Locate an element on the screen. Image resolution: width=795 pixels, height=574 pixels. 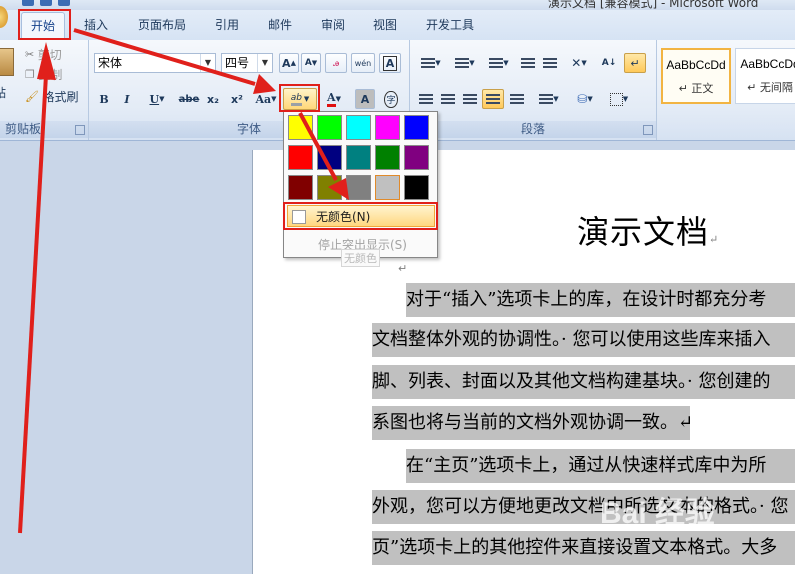
arrow-to-no-color is located at coordinates (323, 156).